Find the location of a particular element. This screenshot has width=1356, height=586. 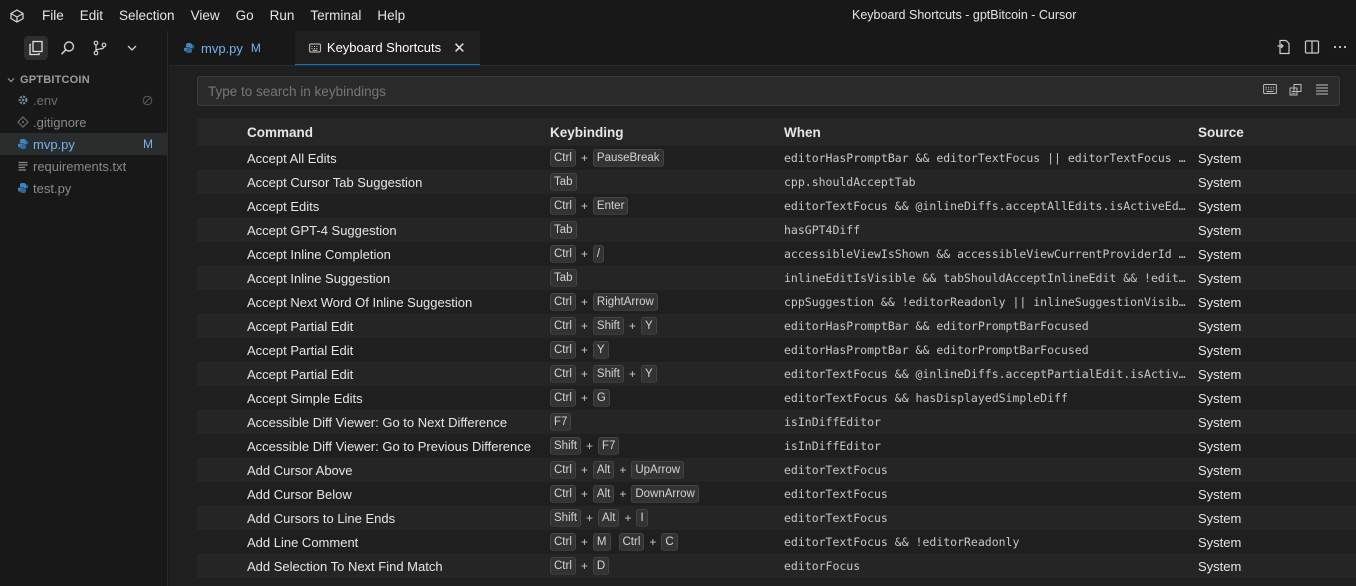

keybinding-cell: Ctrl + Y is located at coordinates (665, 350).